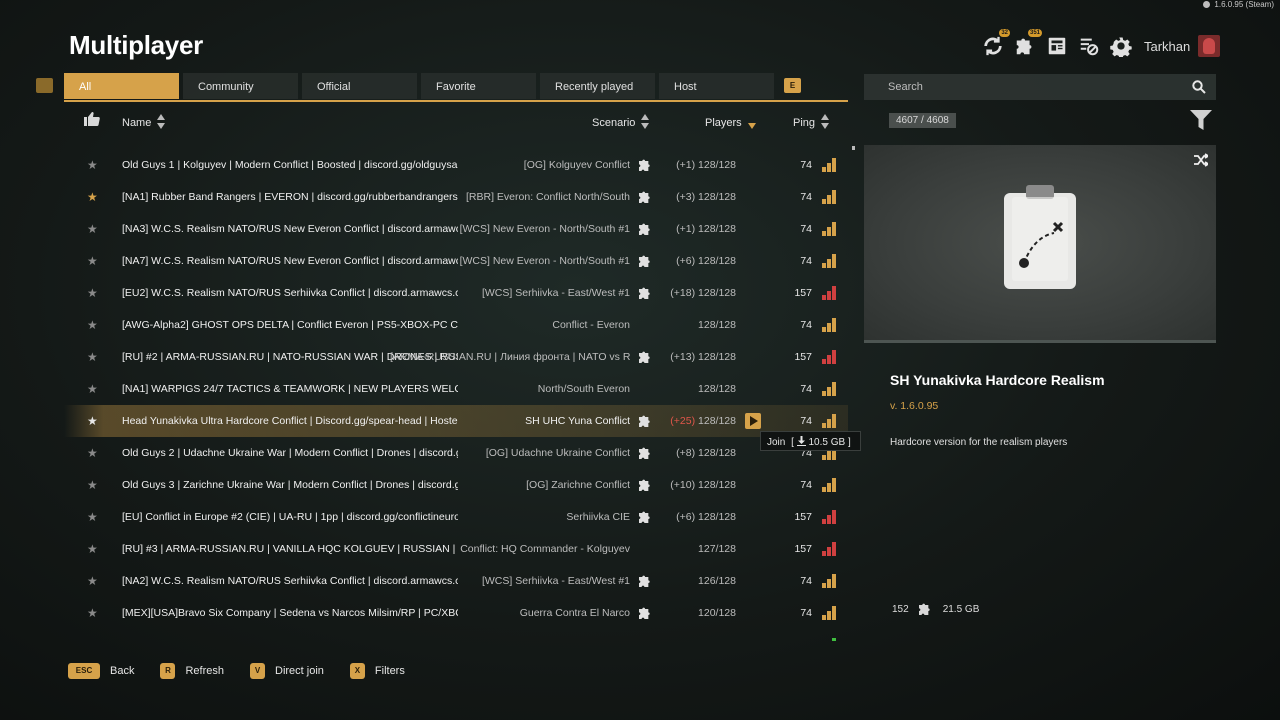 The image size is (1280, 720). Describe the element at coordinates (1201, 160) in the screenshot. I see `shuffle-icon` at that location.